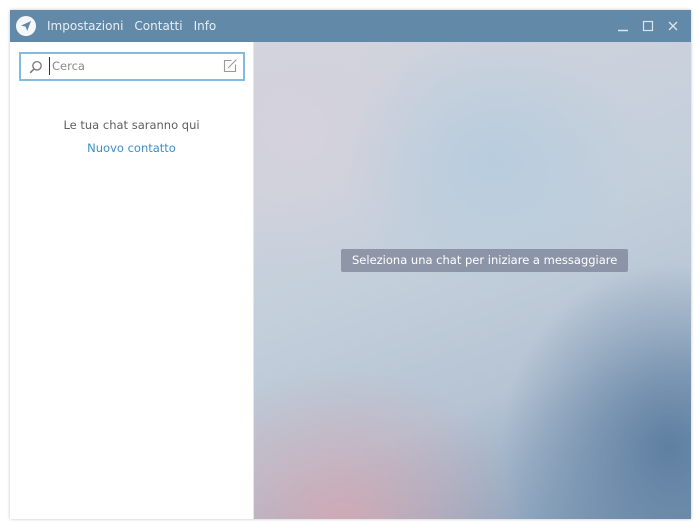 The width and height of the screenshot is (700, 528). I want to click on search-input, so click(130, 66).